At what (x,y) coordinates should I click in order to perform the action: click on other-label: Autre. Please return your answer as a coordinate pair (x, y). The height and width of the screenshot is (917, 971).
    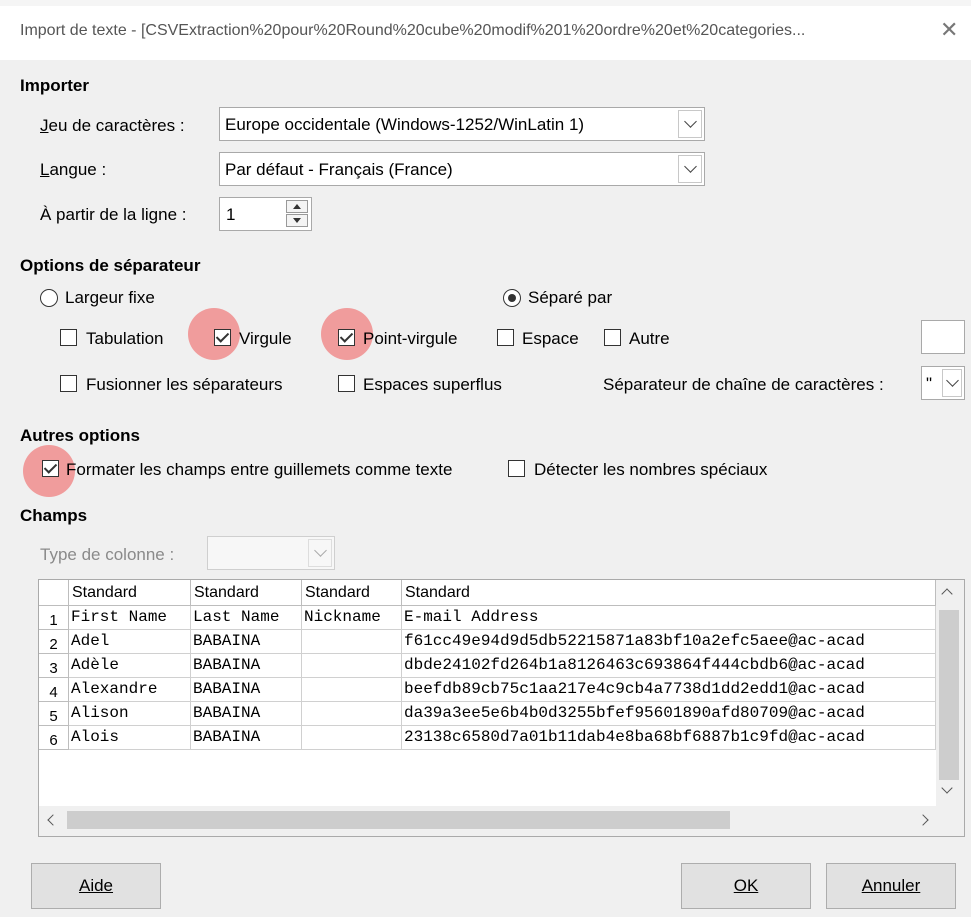
    Looking at the image, I should click on (649, 338).